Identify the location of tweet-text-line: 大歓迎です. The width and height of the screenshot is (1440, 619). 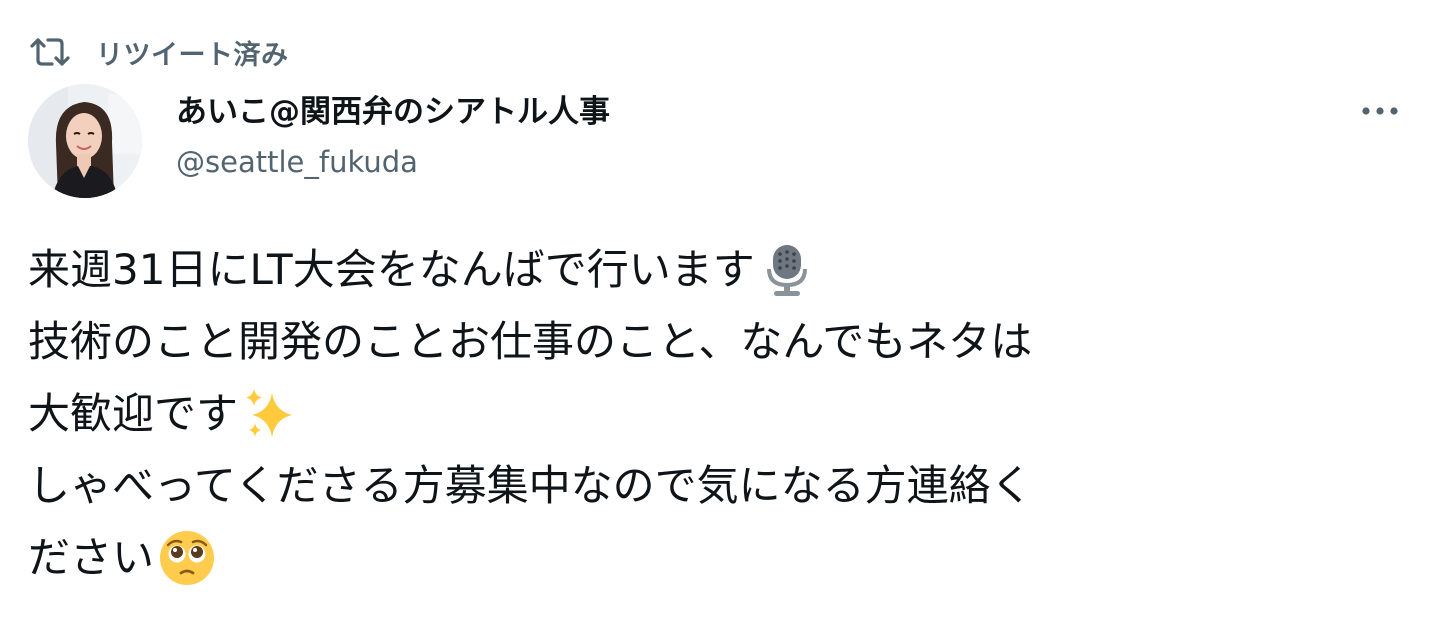
(723, 414).